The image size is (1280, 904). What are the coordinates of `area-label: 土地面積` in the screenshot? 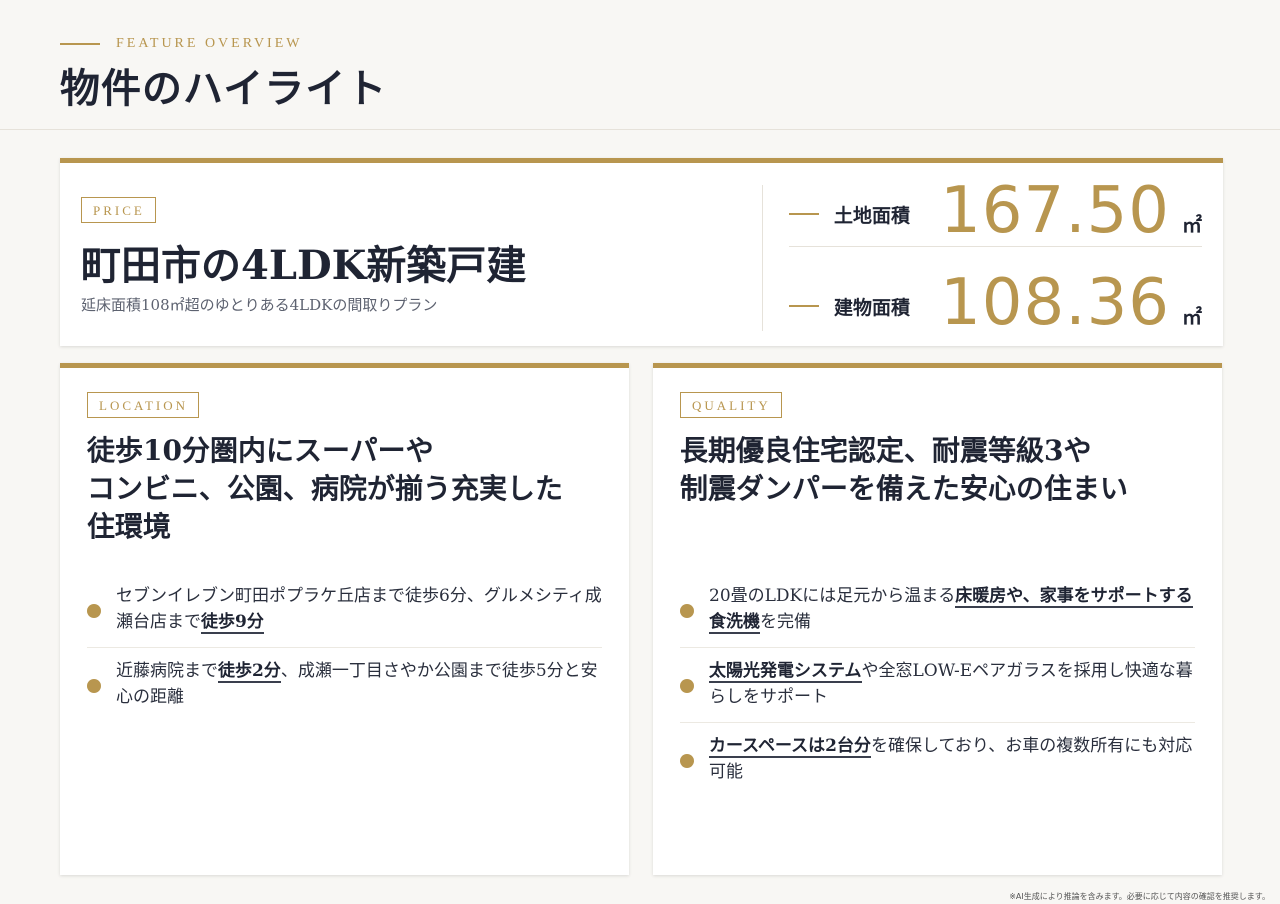 It's located at (872, 216).